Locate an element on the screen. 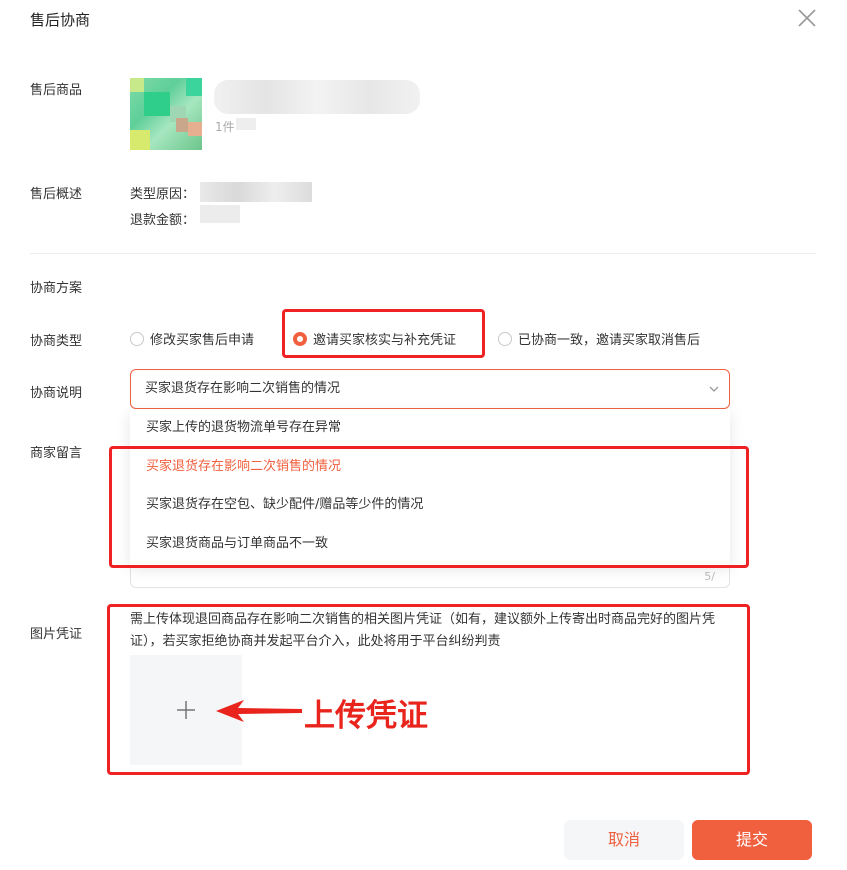 This screenshot has width=847, height=870. radio-label: 修改买家售后申请 is located at coordinates (202, 340).